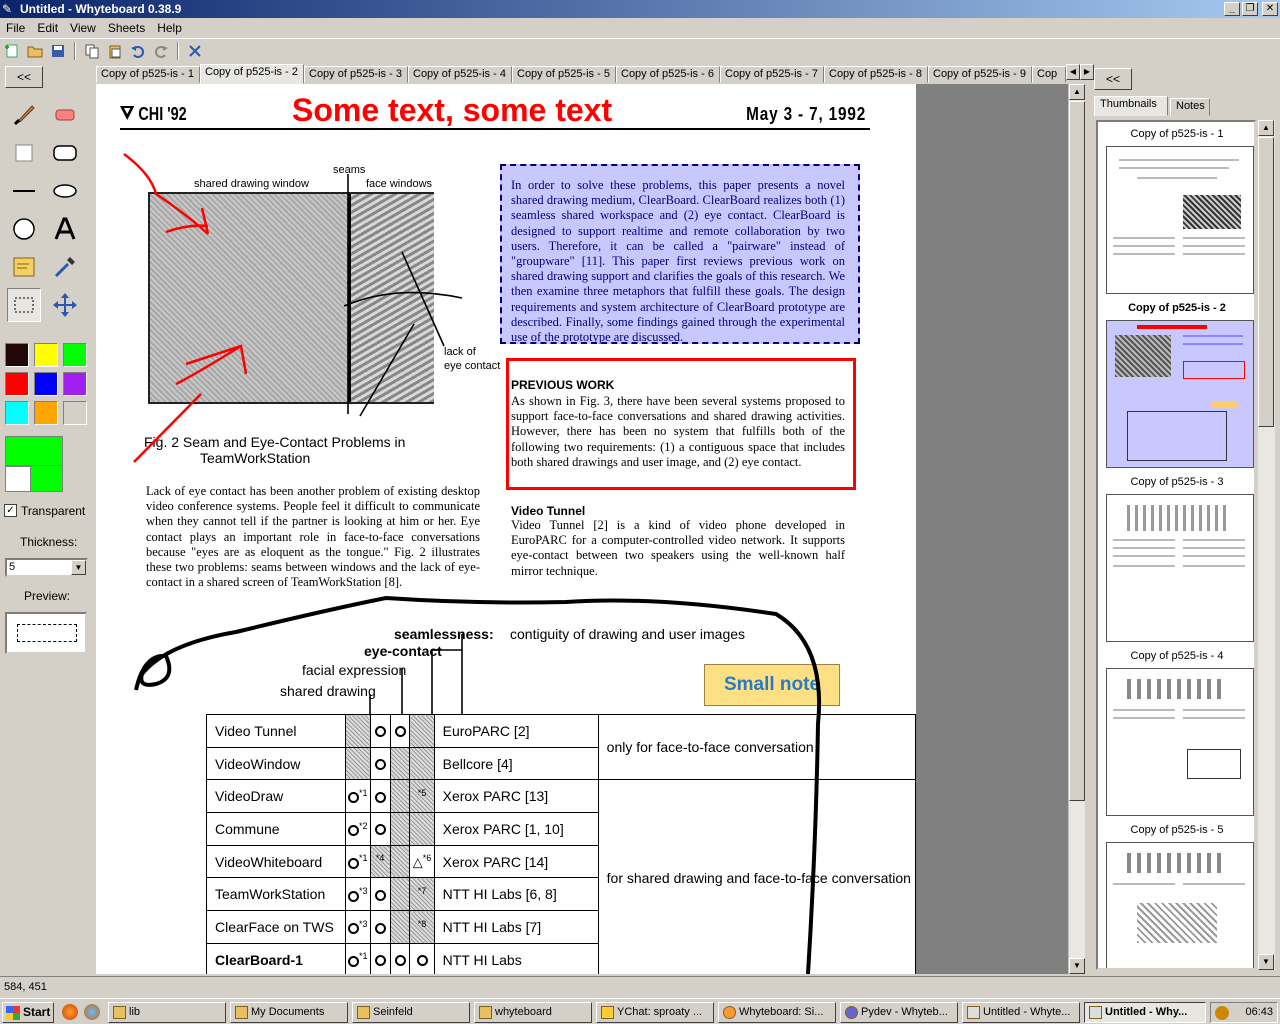 This screenshot has width=1280, height=1024. What do you see at coordinates (516, 927) in the screenshot?
I see `row-org: NTT HI Labs [7]` at bounding box center [516, 927].